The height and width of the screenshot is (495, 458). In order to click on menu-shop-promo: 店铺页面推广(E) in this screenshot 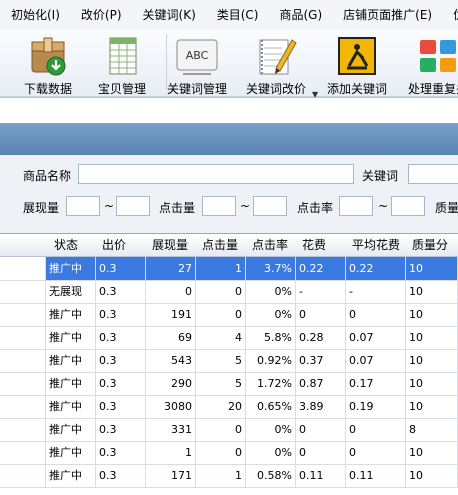, I will do `click(387, 15)`.